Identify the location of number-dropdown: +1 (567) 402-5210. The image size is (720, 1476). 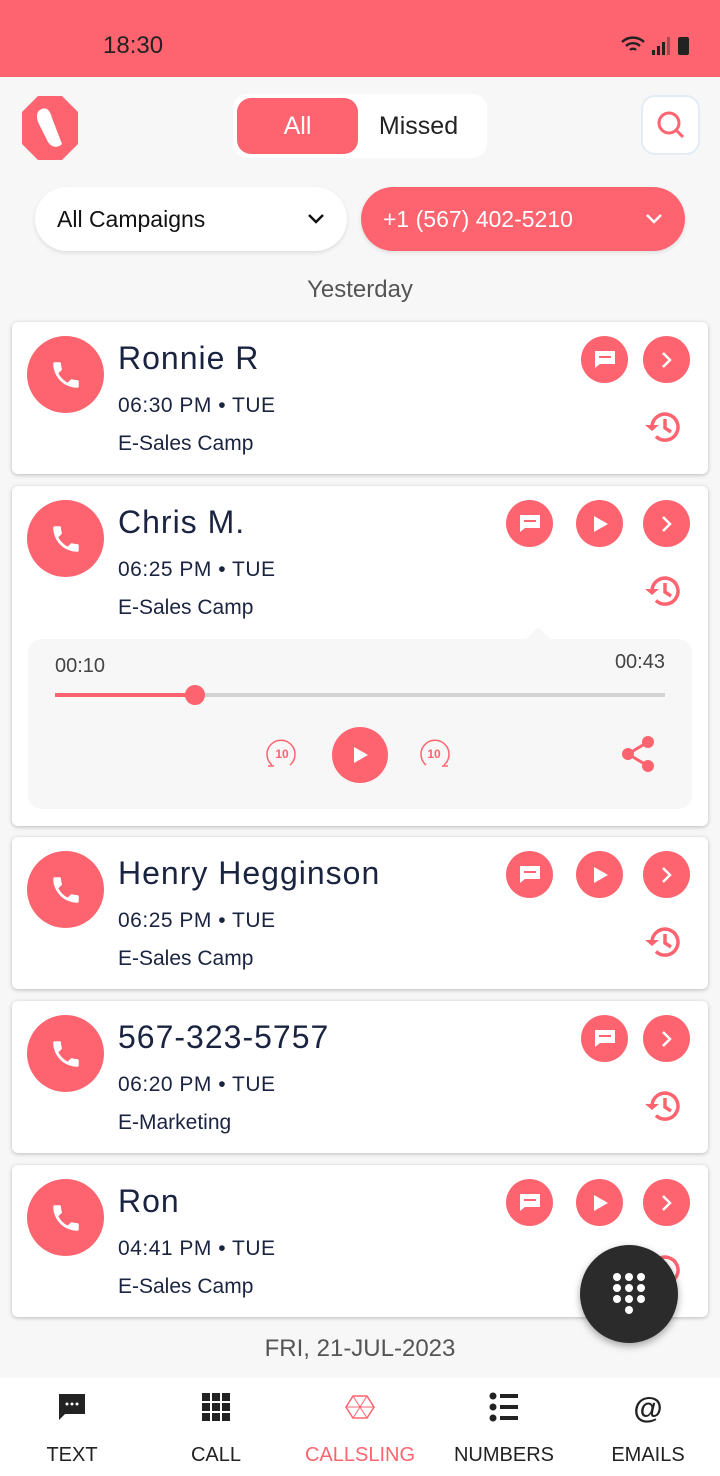
(523, 219).